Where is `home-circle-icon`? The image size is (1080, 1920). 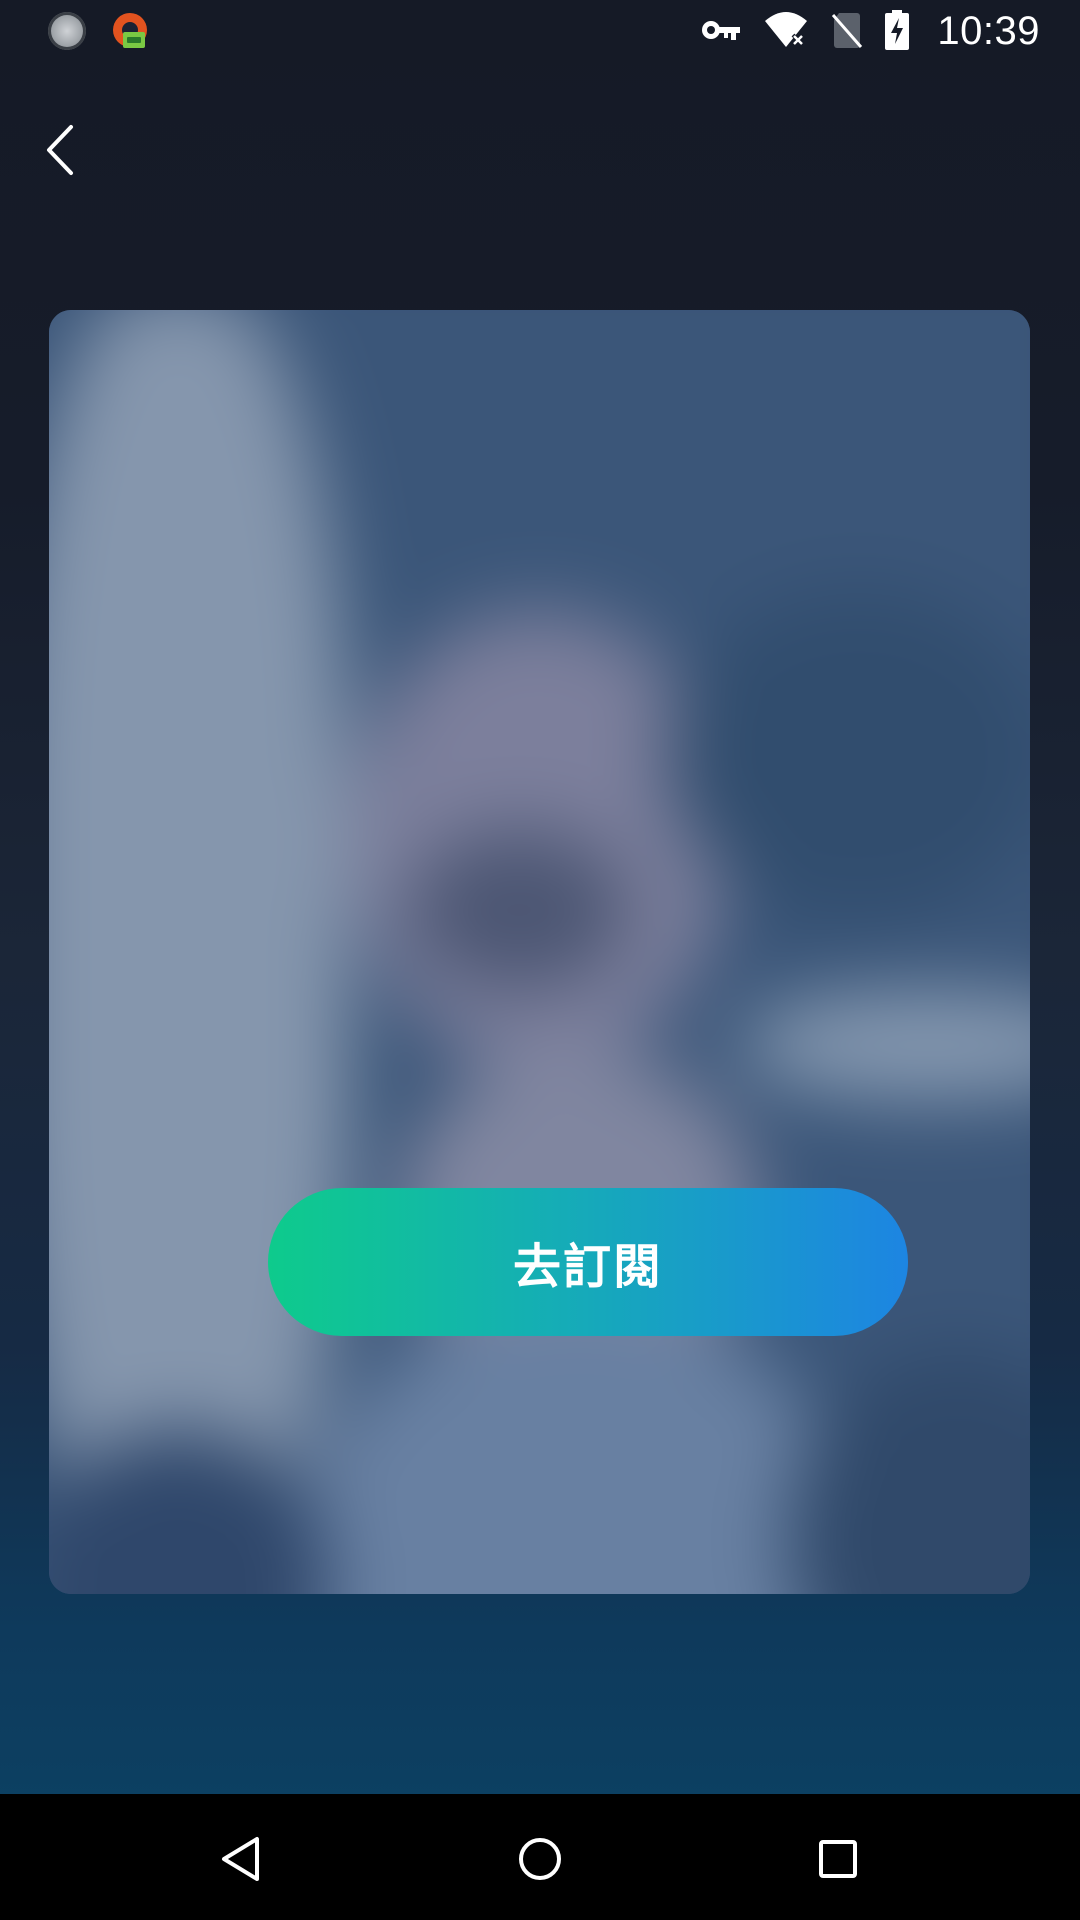 home-circle-icon is located at coordinates (540, 1859).